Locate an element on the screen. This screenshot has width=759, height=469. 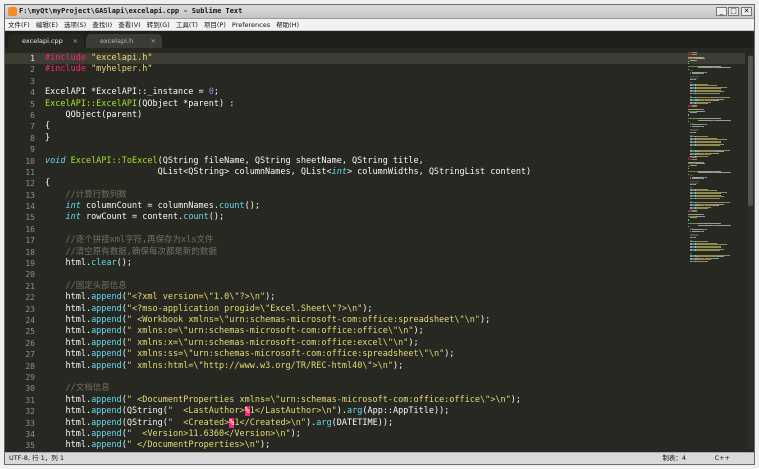
scrollbar-thumb is located at coordinates (750, 131).